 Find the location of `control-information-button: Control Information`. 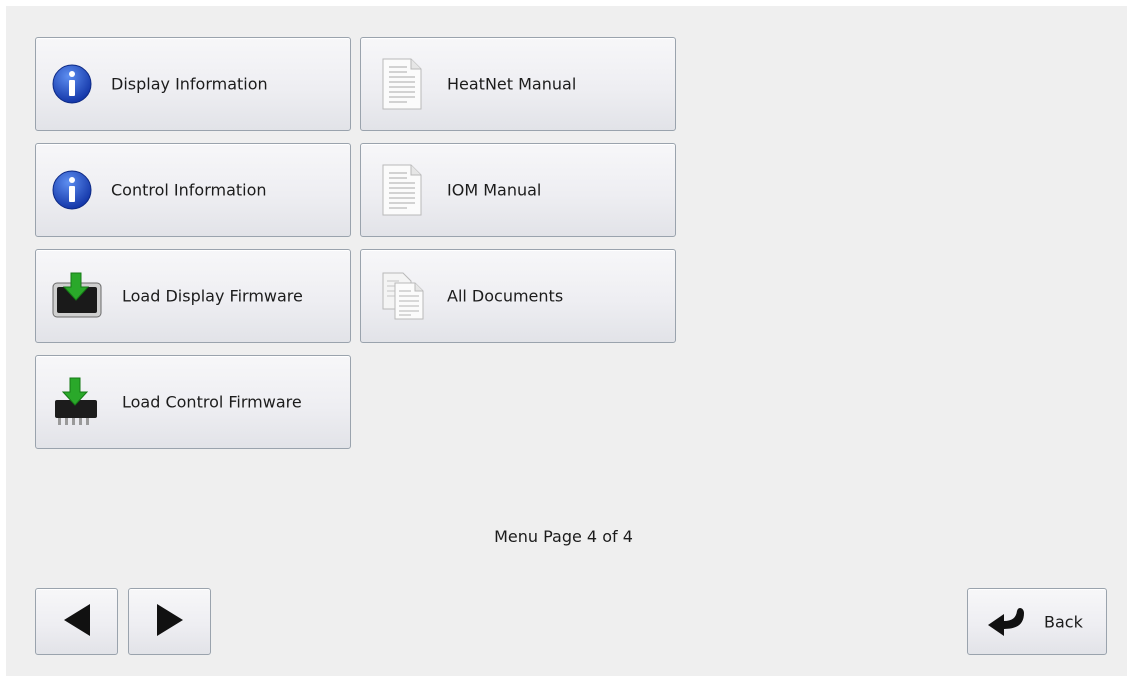

control-information-button: Control Information is located at coordinates (193, 190).